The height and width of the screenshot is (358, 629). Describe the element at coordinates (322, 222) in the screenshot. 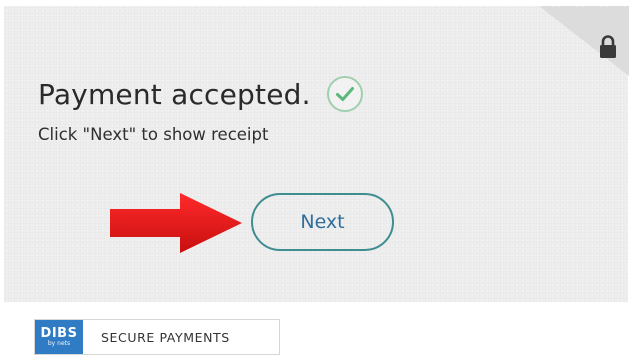

I see `next-button: Next` at that location.